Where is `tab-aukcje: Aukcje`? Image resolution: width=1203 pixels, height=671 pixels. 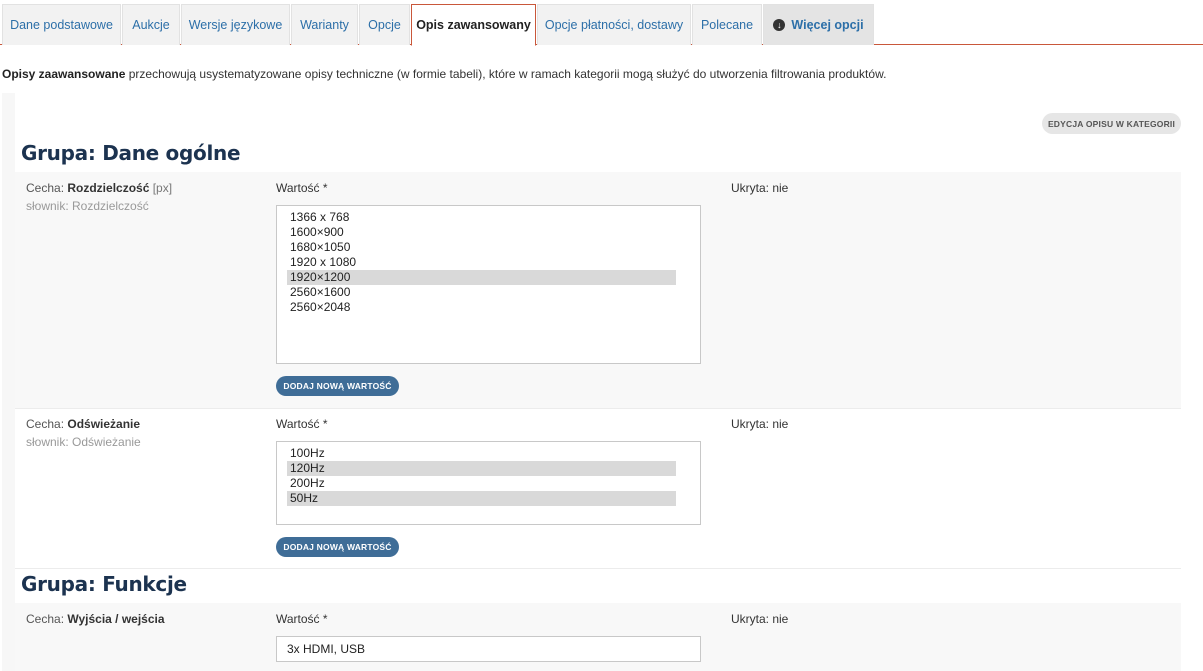 tab-aukcje: Aukcje is located at coordinates (151, 24).